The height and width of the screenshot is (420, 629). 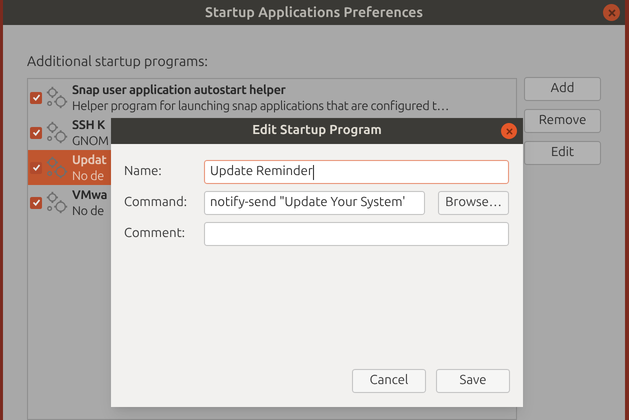 I want to click on list-label: Additional startup programs:, so click(x=118, y=61).